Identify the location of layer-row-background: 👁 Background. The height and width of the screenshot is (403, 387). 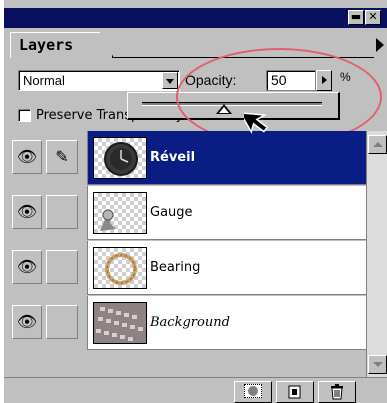
(185, 323).